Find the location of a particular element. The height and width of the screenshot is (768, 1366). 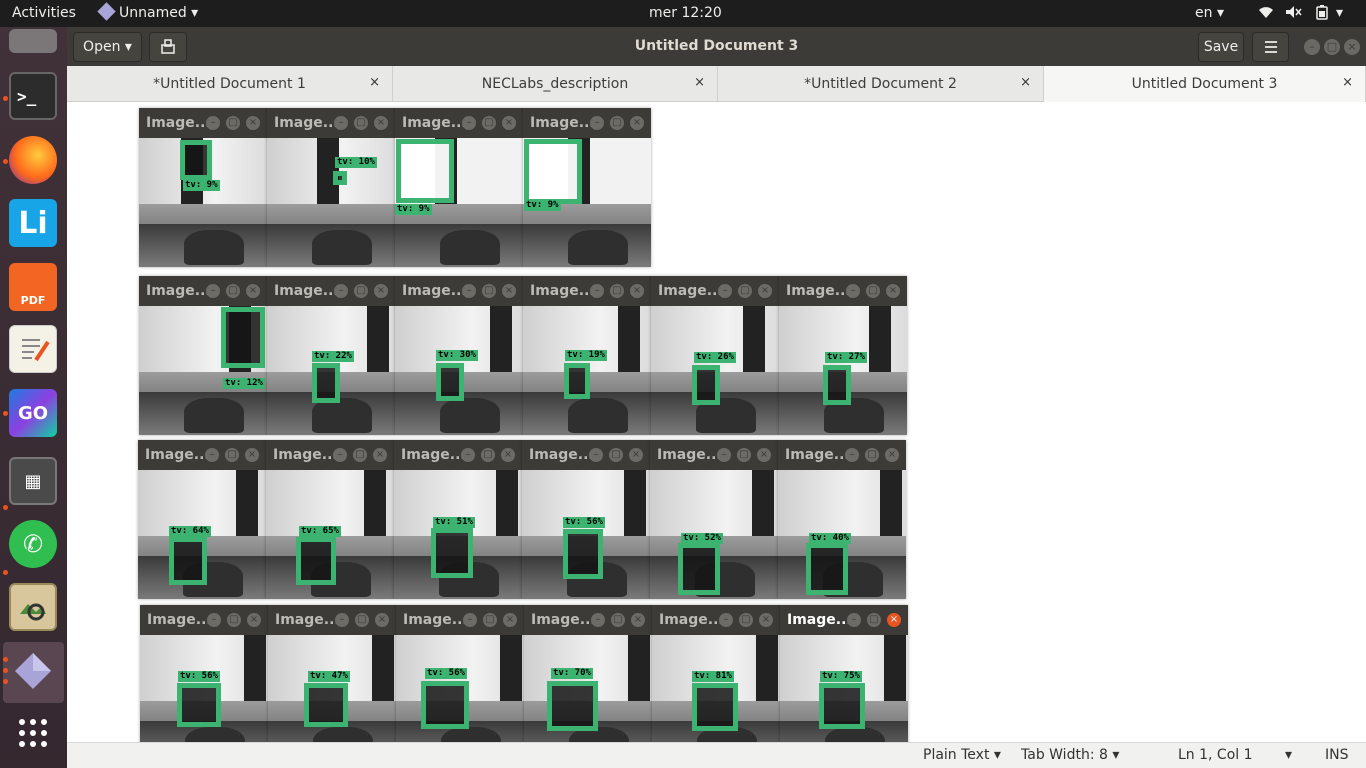

image-window: Image... – □ × tv: 19% is located at coordinates (587, 355).